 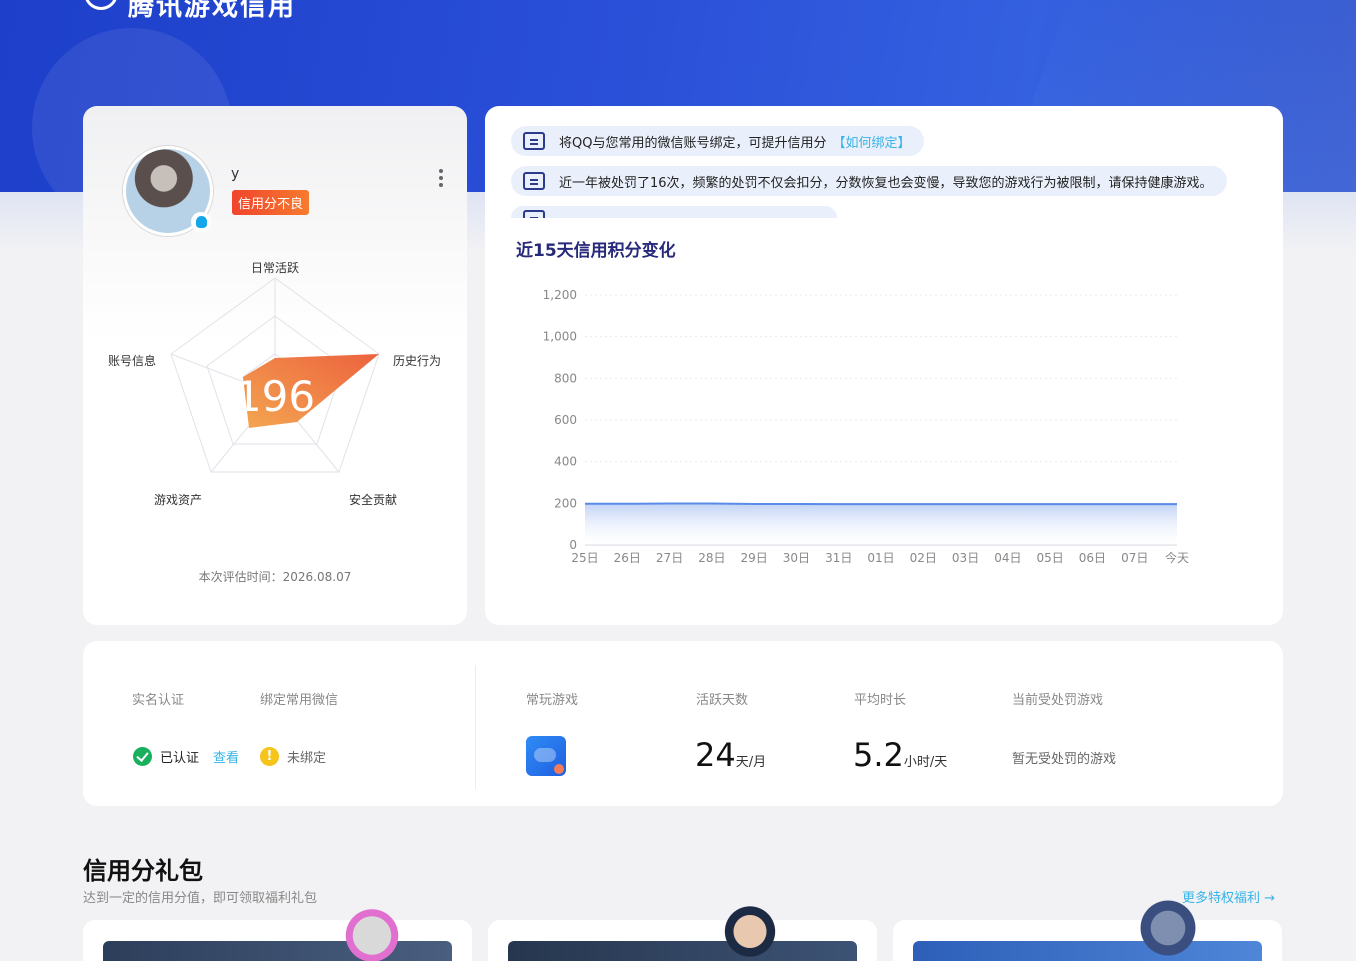 What do you see at coordinates (560, 337) in the screenshot?
I see `y-tick-label: 1,000` at bounding box center [560, 337].